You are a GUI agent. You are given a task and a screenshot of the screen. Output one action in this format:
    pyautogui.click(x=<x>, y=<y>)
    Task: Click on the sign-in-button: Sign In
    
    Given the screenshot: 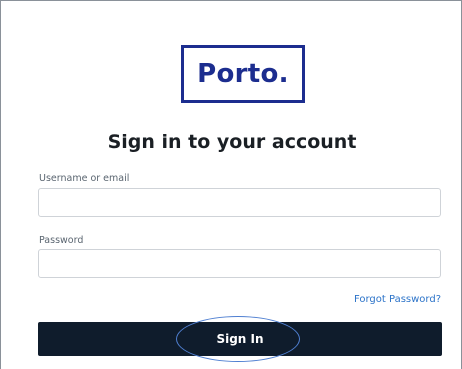 What is the action you would take?
    pyautogui.click(x=240, y=339)
    